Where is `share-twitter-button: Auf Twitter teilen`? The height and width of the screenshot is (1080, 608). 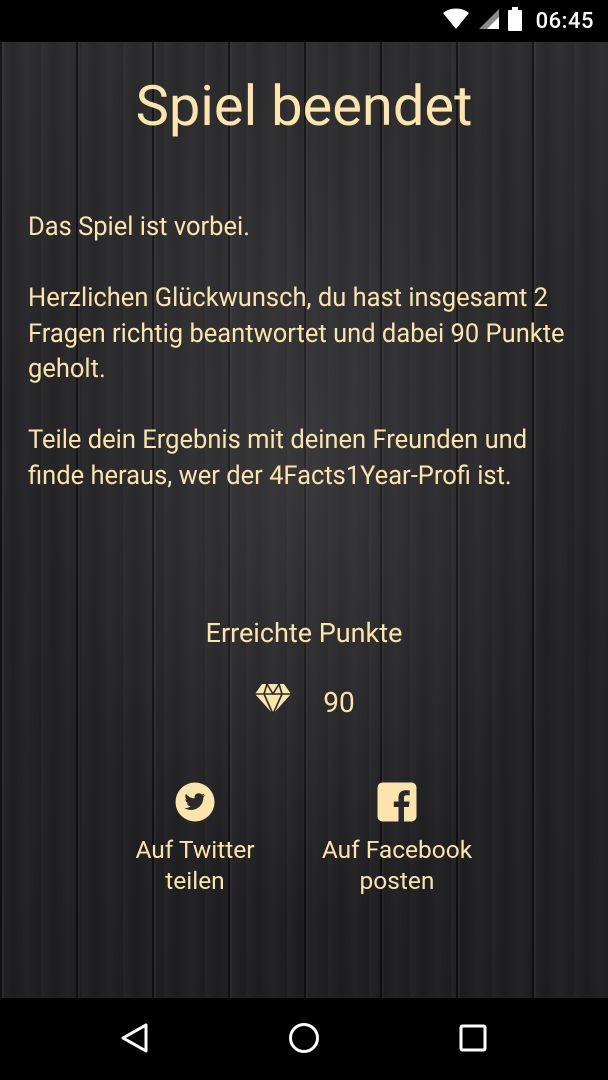
share-twitter-button: Auf Twitter teilen is located at coordinates (195, 839).